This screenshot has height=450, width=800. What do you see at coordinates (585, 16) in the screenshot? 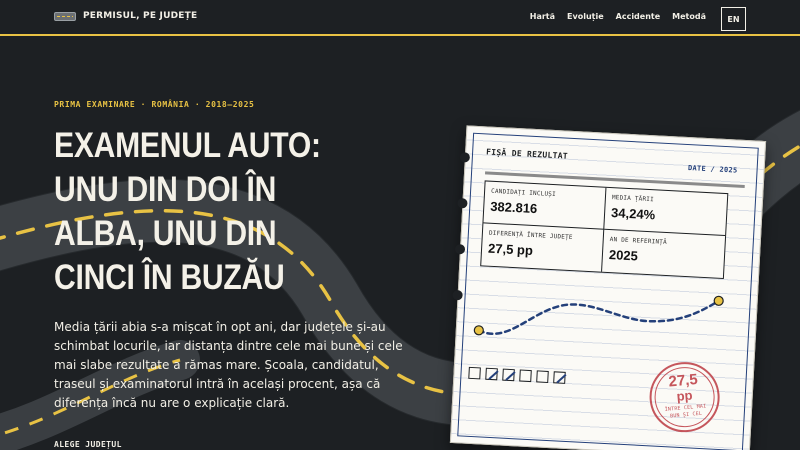
I see `nav-link-evolutie: Evoluție` at bounding box center [585, 16].